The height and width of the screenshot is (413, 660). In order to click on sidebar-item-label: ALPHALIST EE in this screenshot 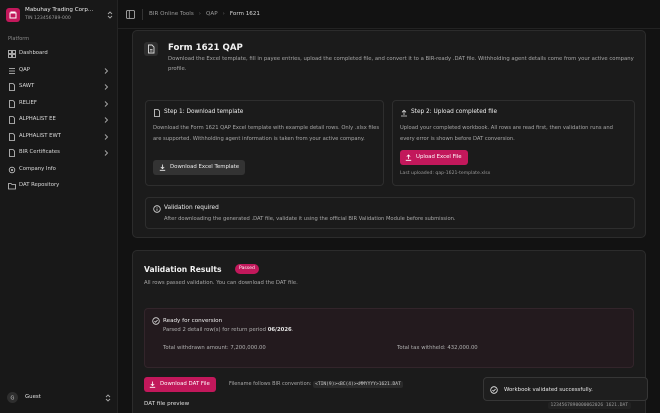, I will do `click(37, 119)`.